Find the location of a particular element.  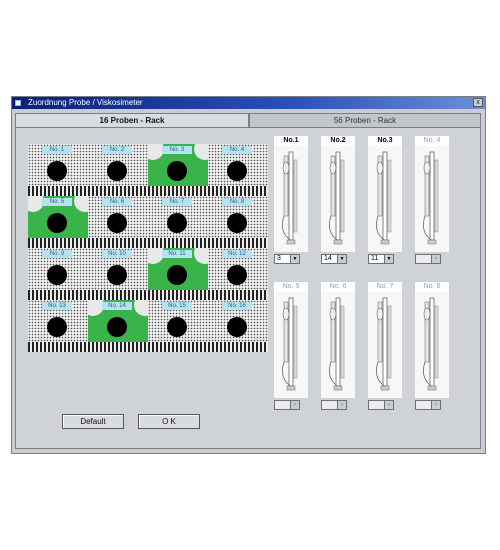

rack-position-6: No. 6 is located at coordinates (118, 222).